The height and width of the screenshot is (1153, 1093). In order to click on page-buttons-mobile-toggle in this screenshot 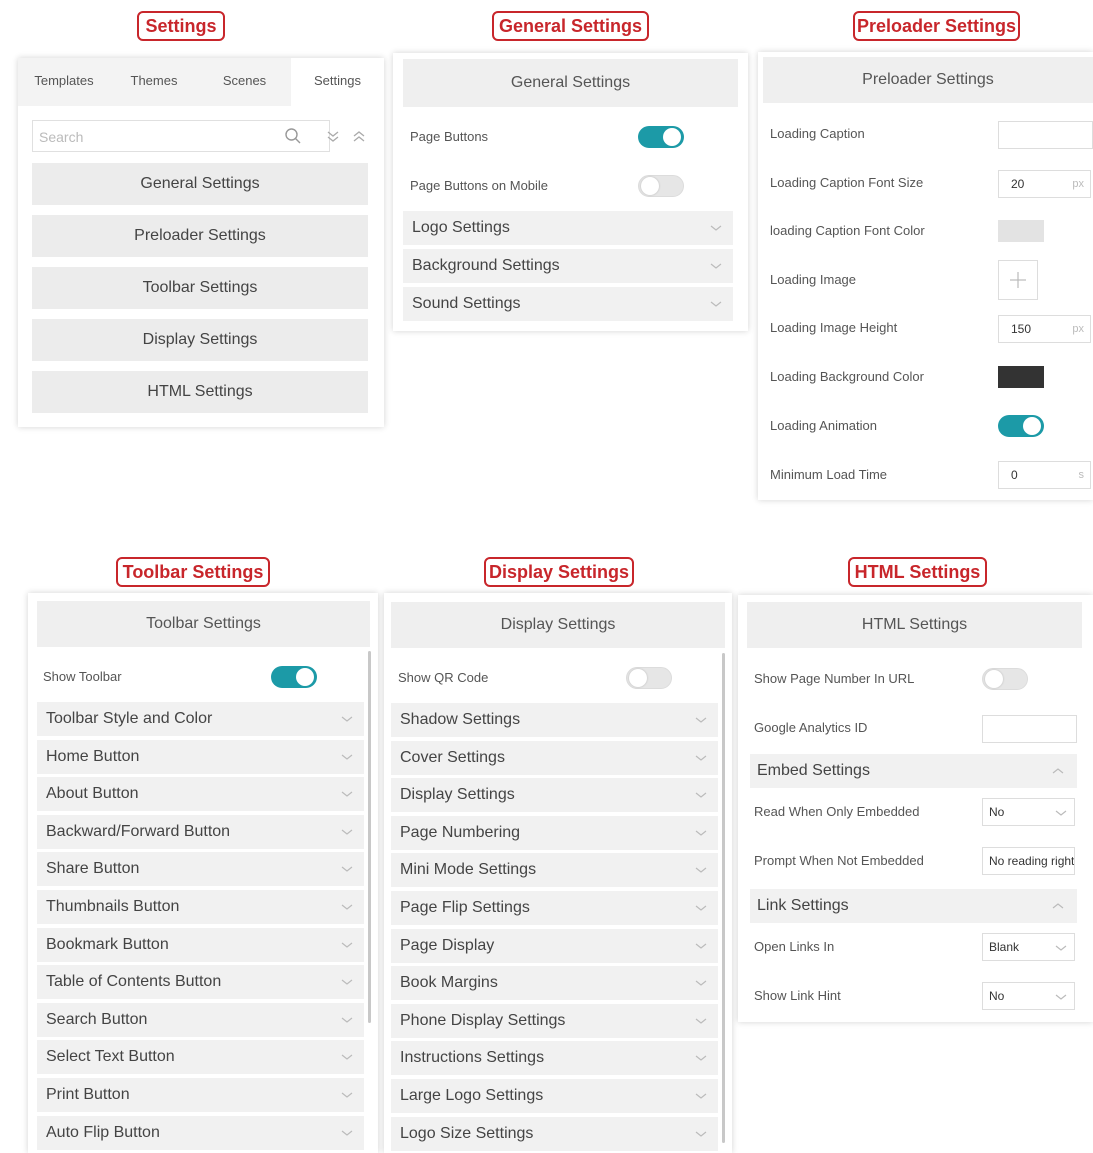, I will do `click(661, 186)`.